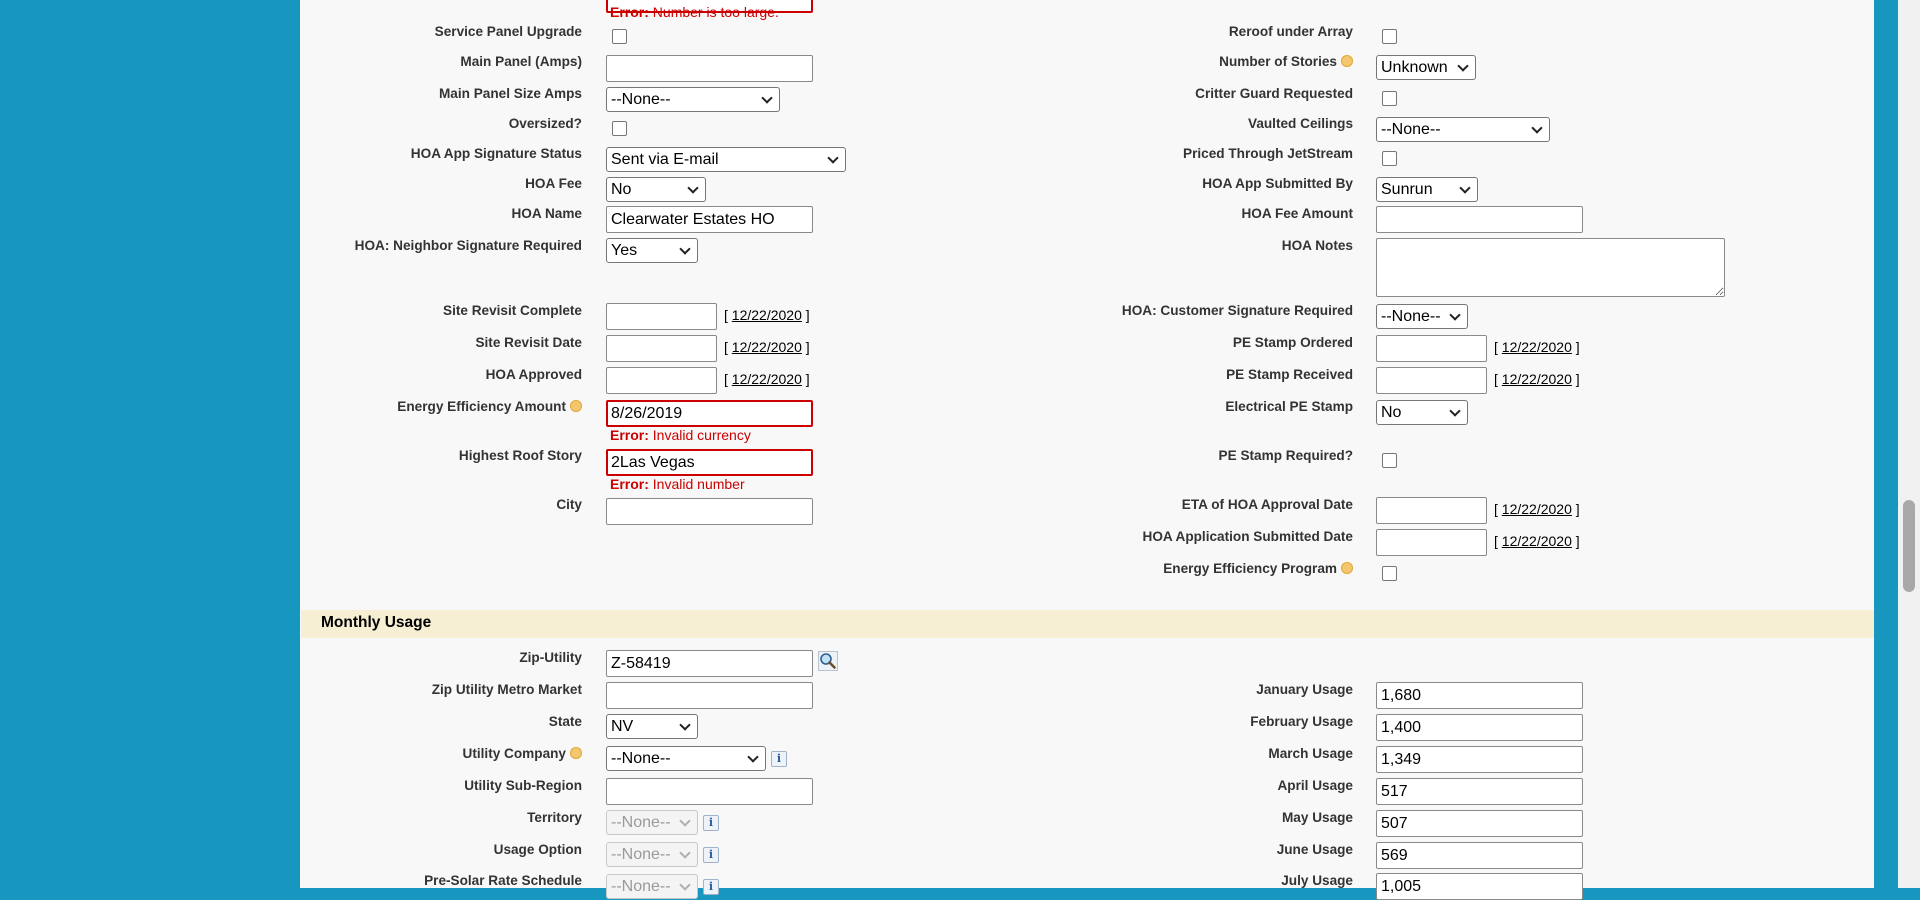  I want to click on pe-stamp-received-input, so click(1431, 380).